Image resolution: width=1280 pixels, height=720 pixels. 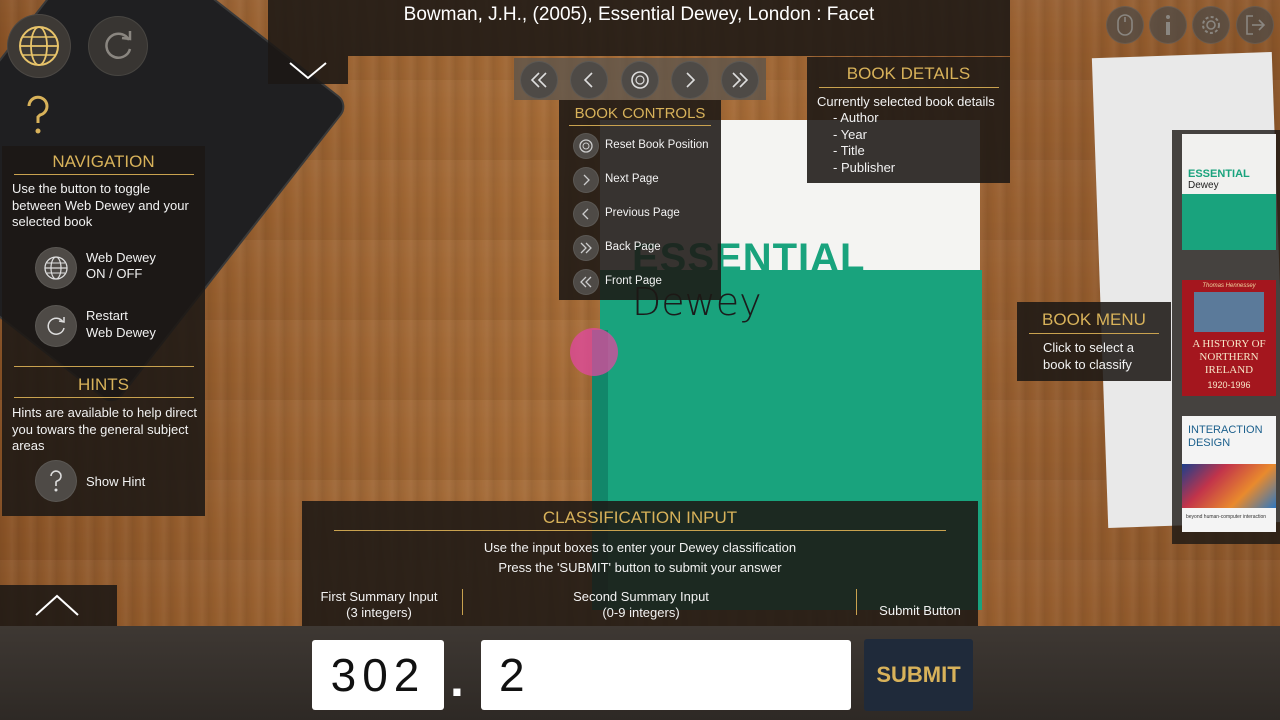 I want to click on previous-page-button, so click(x=589, y=80).